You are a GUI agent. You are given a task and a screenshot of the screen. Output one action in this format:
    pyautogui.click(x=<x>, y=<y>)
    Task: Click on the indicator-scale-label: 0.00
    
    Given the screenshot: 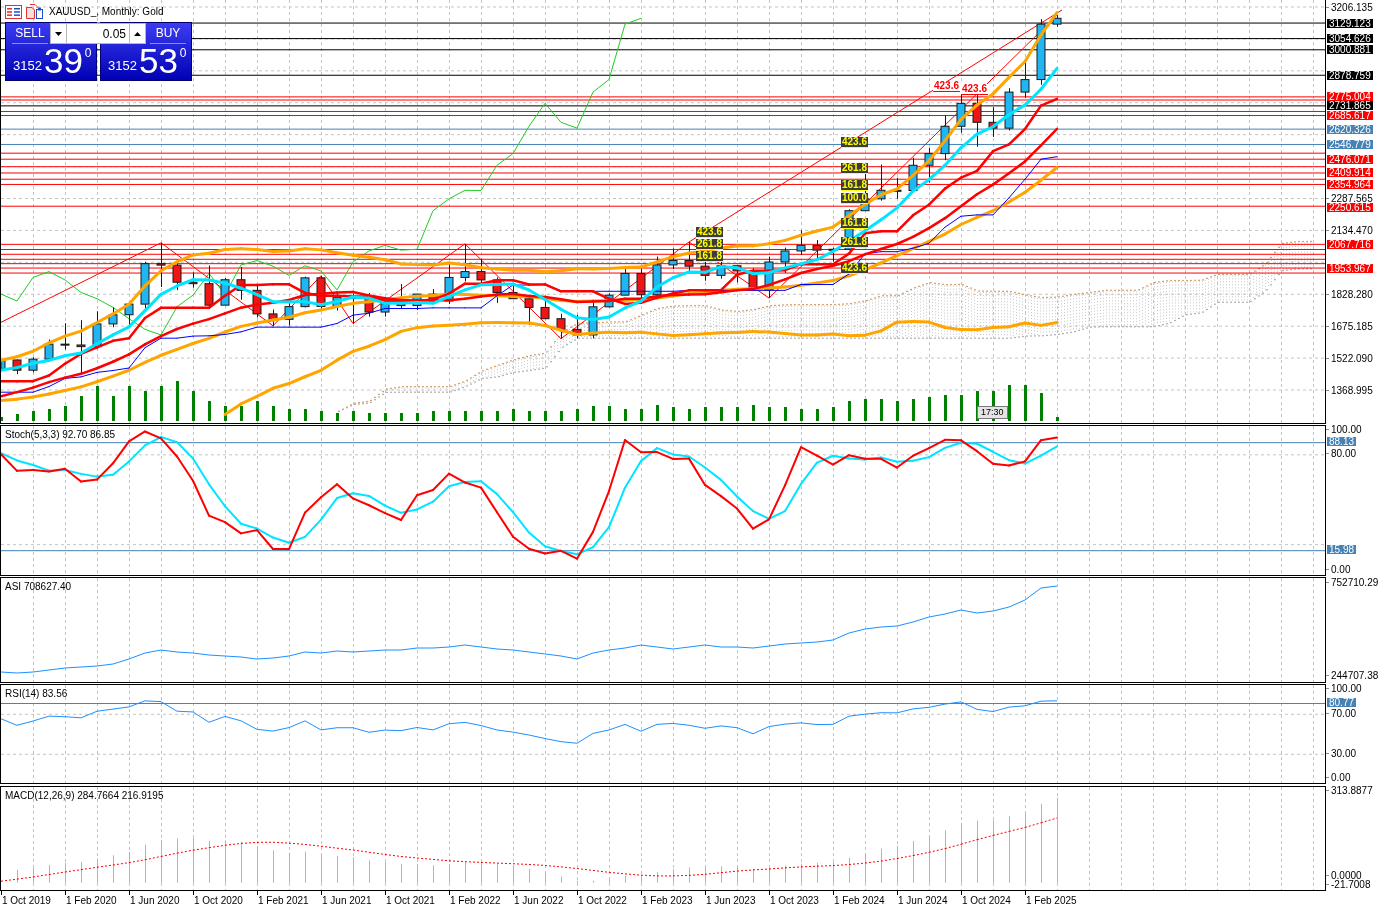 What is the action you would take?
    pyautogui.click(x=1341, y=777)
    